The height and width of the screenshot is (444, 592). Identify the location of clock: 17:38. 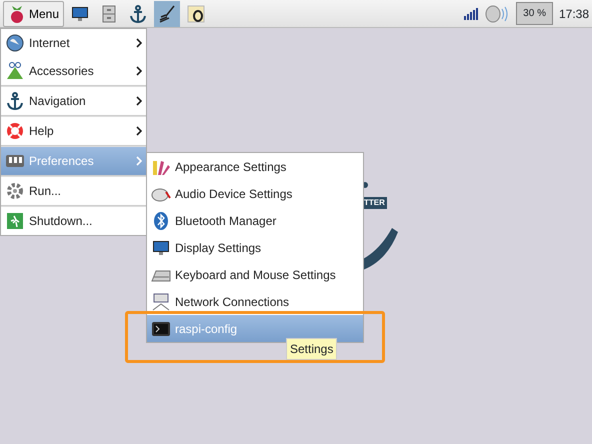
(573, 14).